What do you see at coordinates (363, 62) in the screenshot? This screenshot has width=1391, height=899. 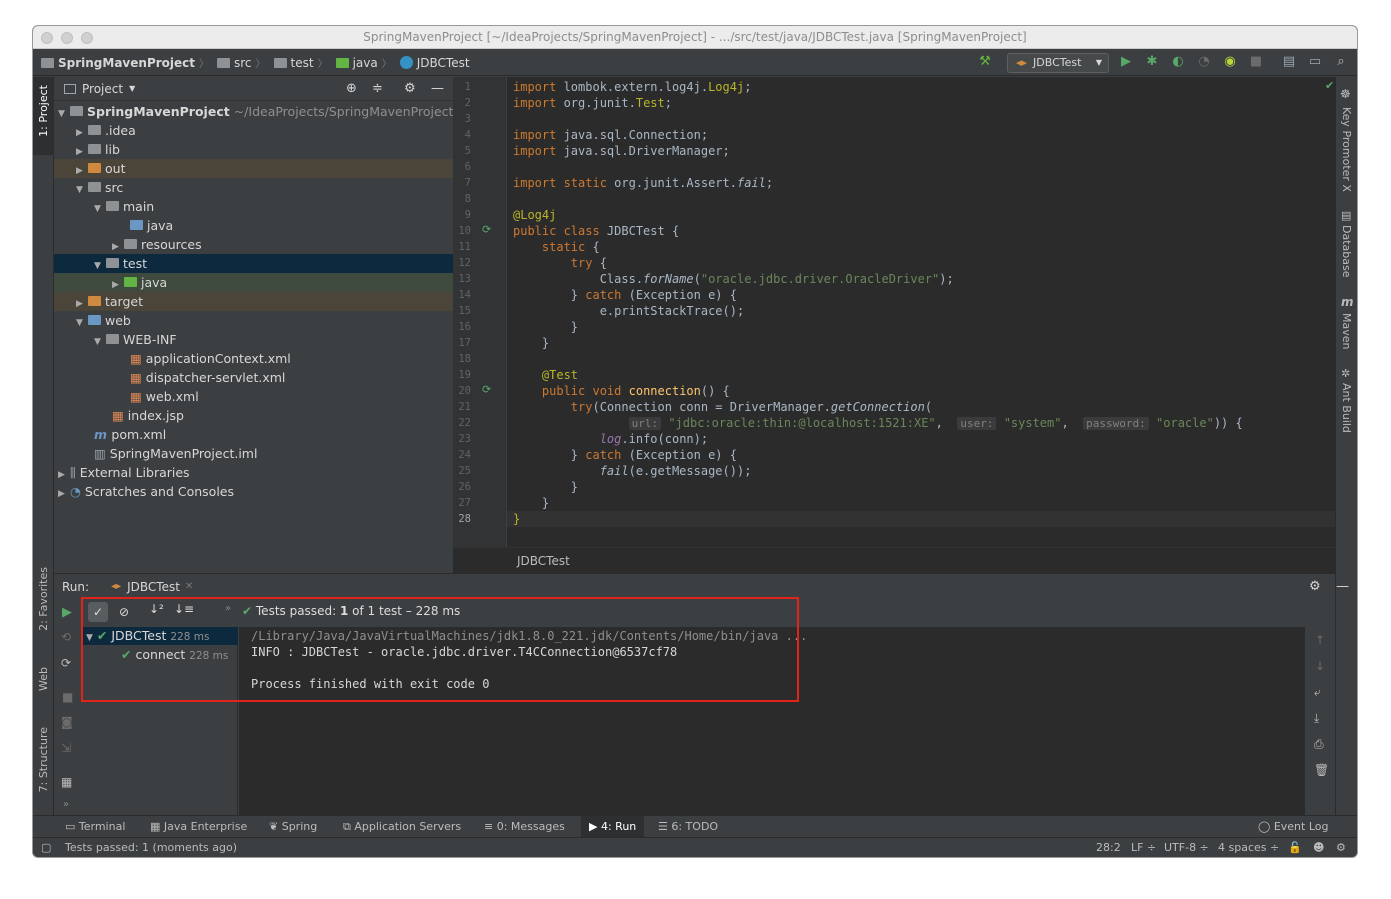 I see `breadcrumb-java: java 〉` at bounding box center [363, 62].